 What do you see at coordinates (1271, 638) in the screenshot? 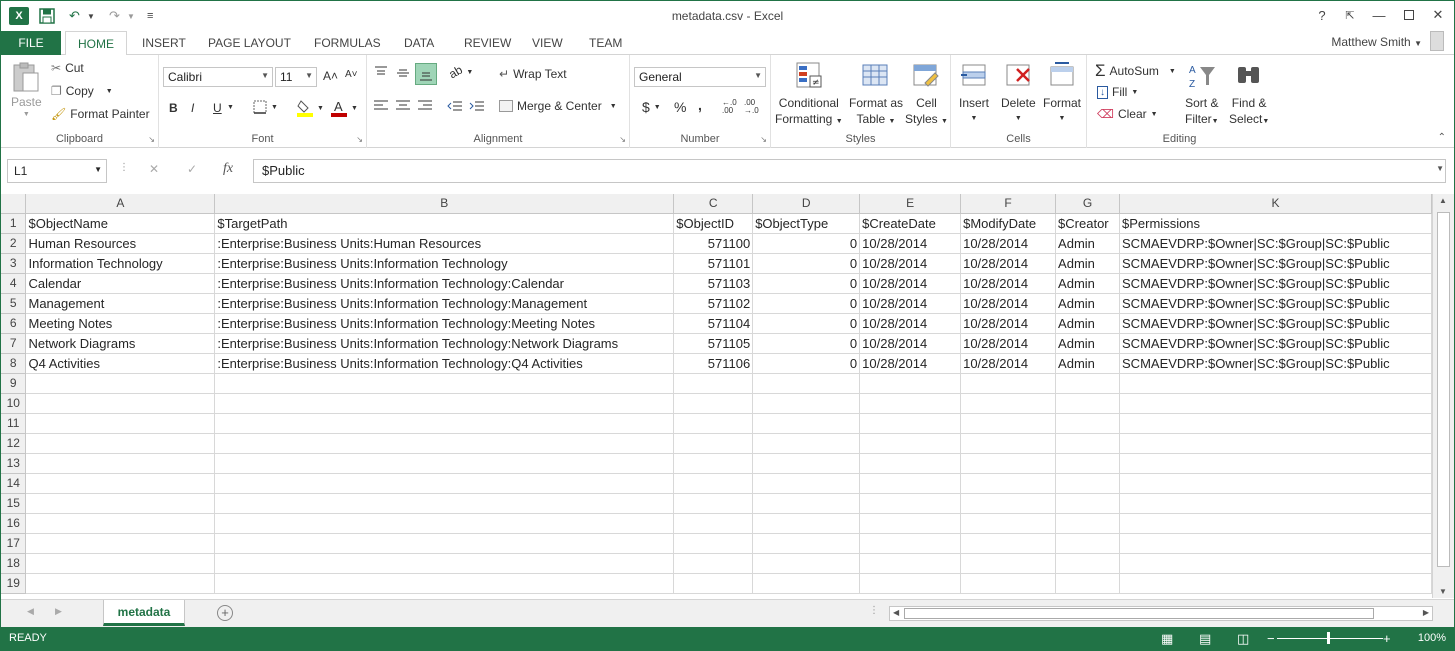
I see `zoom-out-button: −` at bounding box center [1271, 638].